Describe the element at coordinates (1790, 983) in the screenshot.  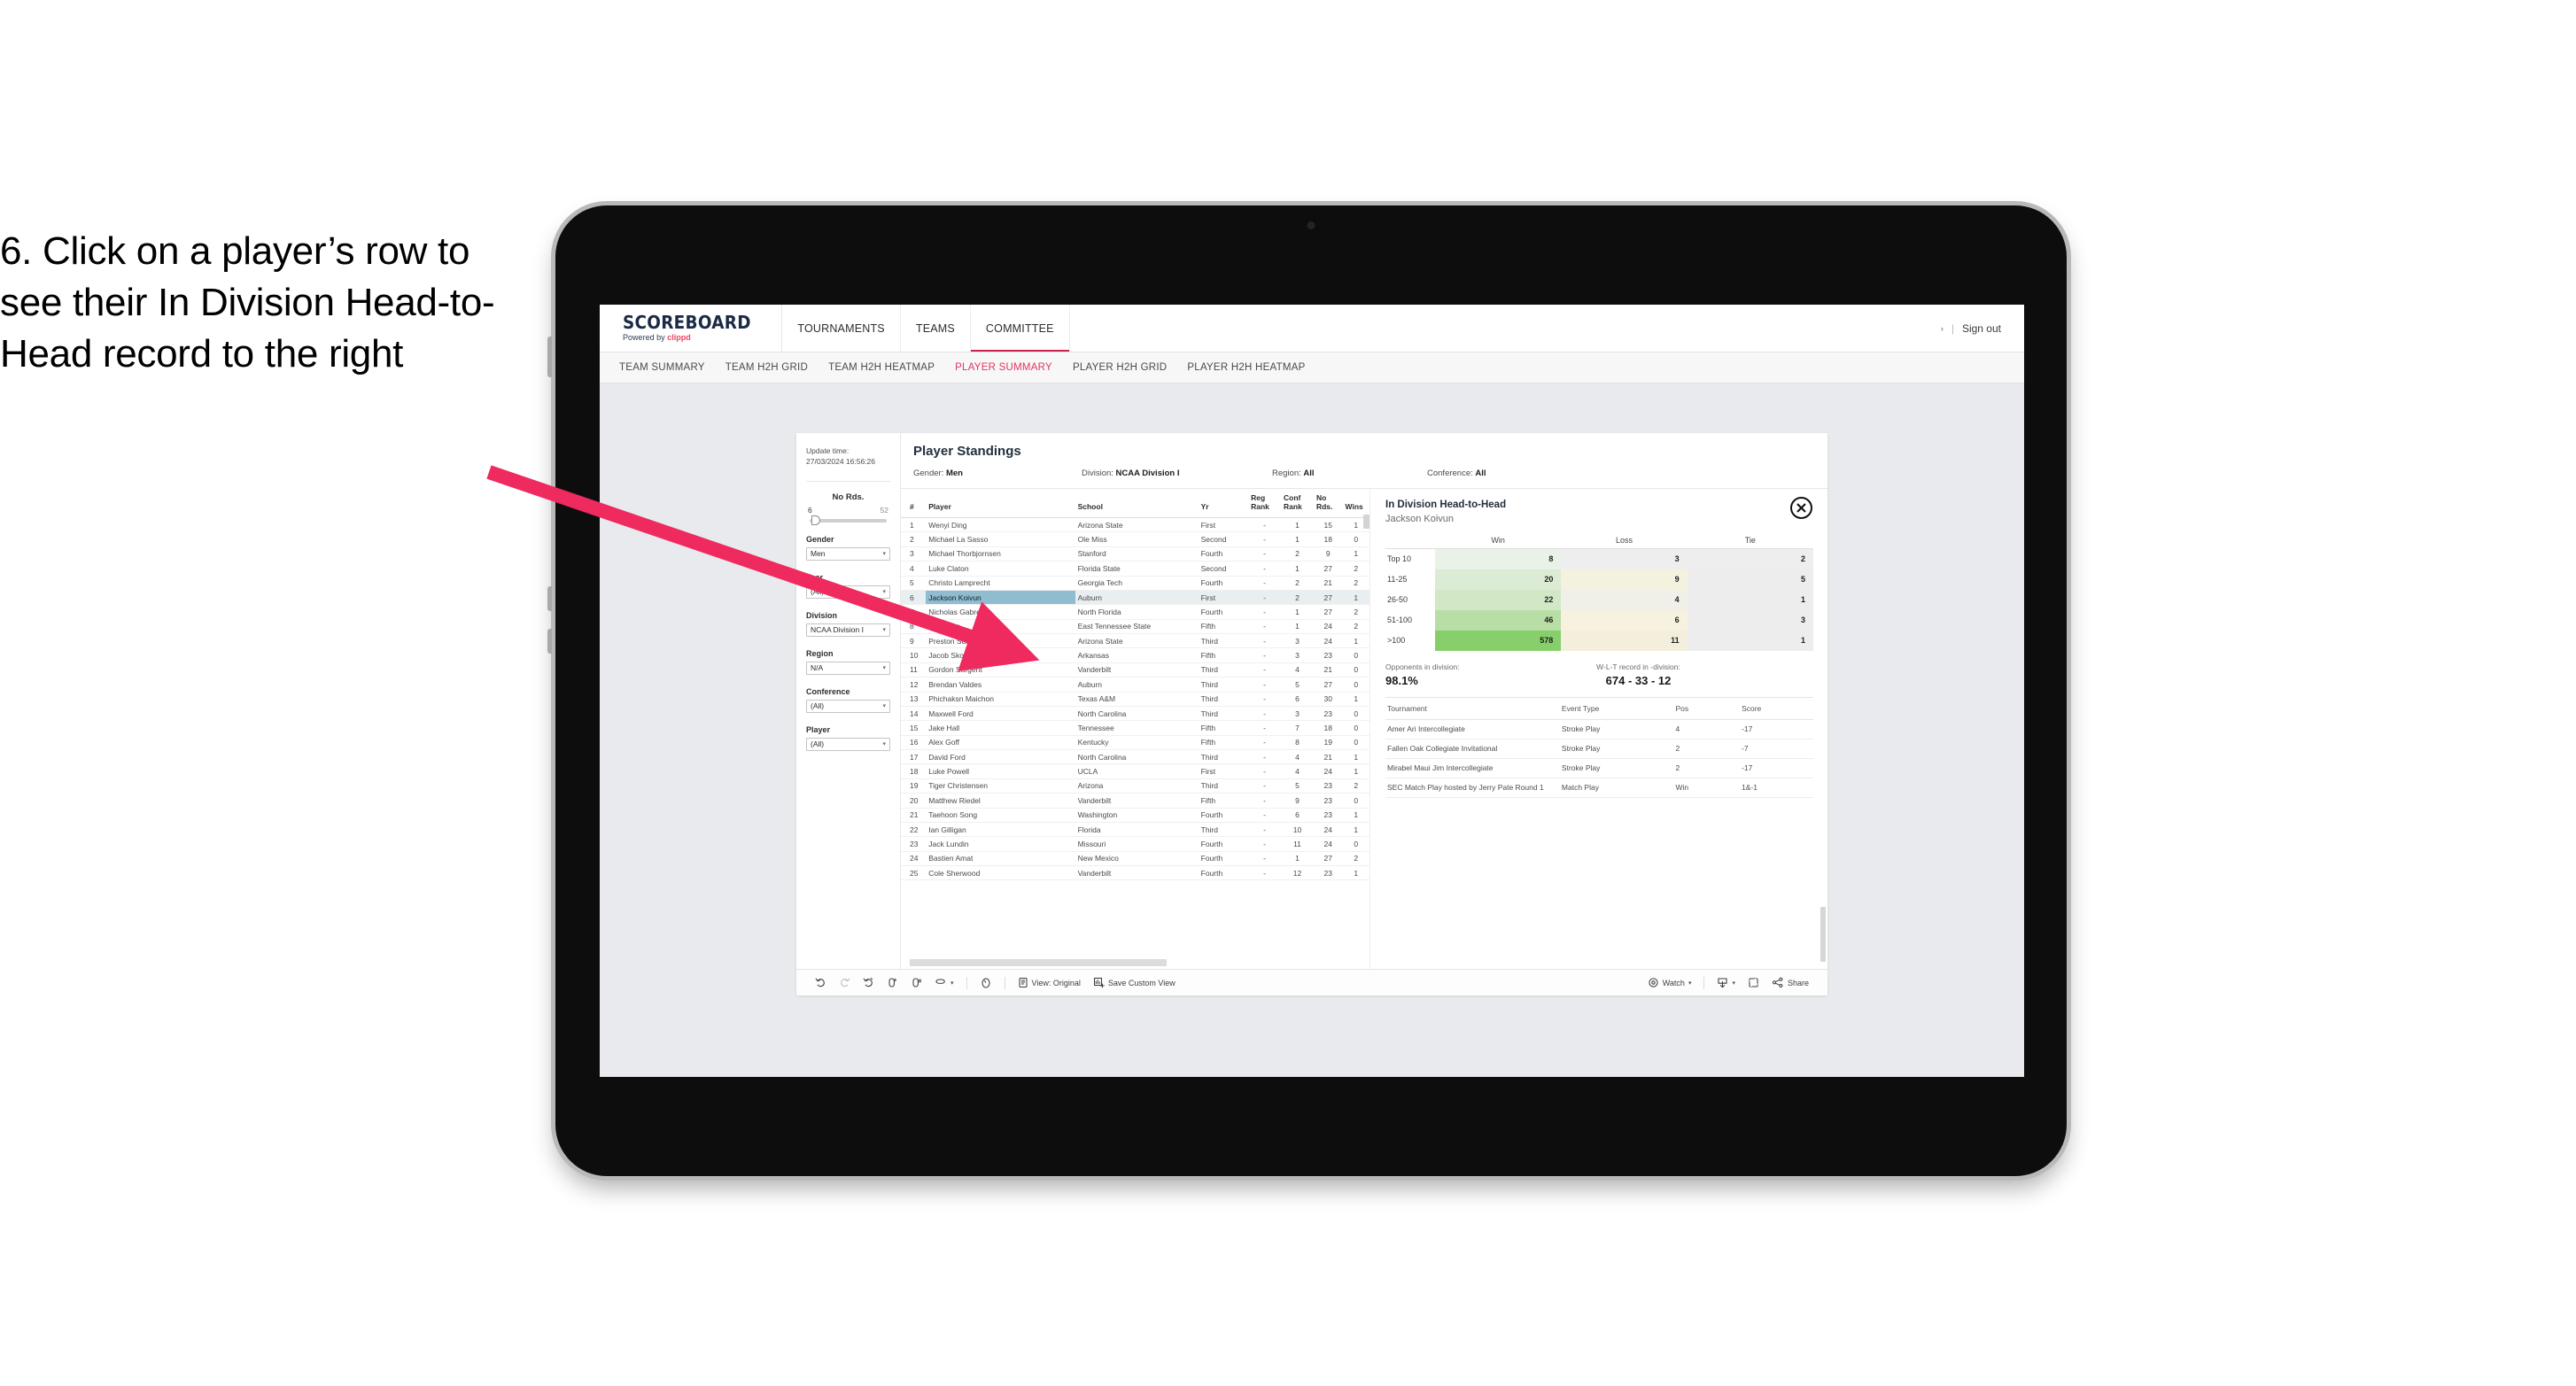
I see `share-button: Share` at that location.